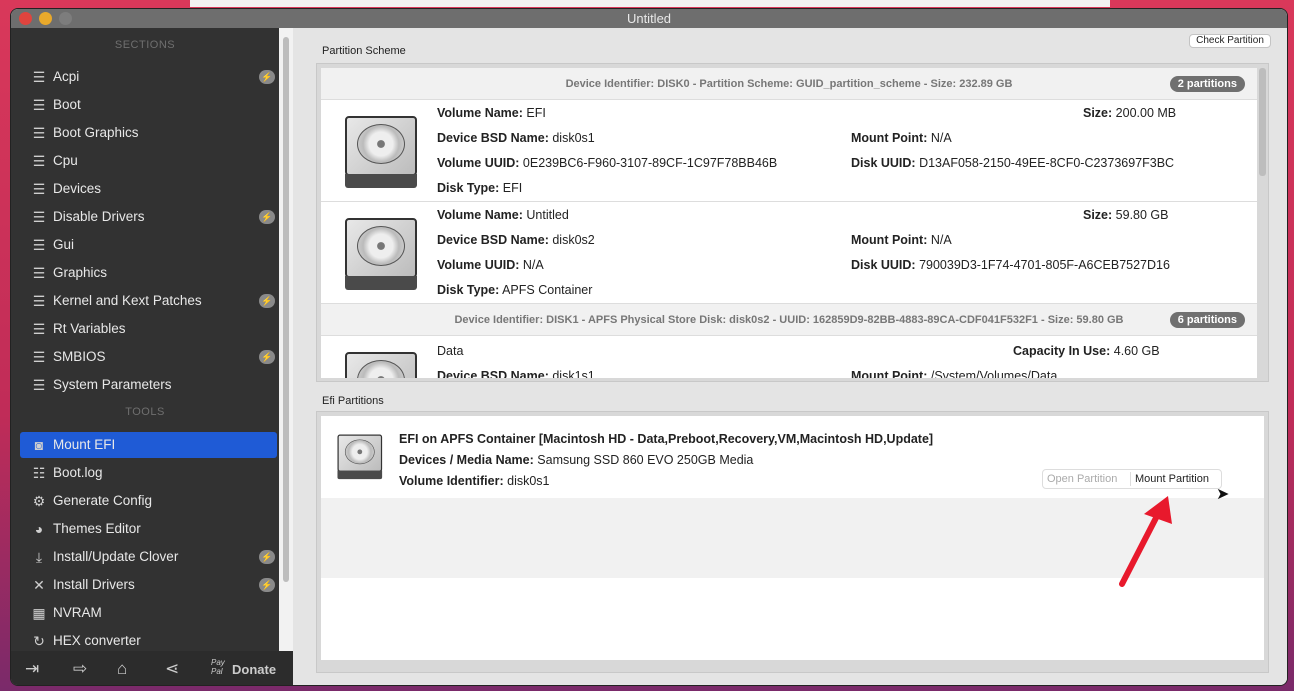 The image size is (1294, 691). I want to click on field-label: Size:, so click(1098, 113).